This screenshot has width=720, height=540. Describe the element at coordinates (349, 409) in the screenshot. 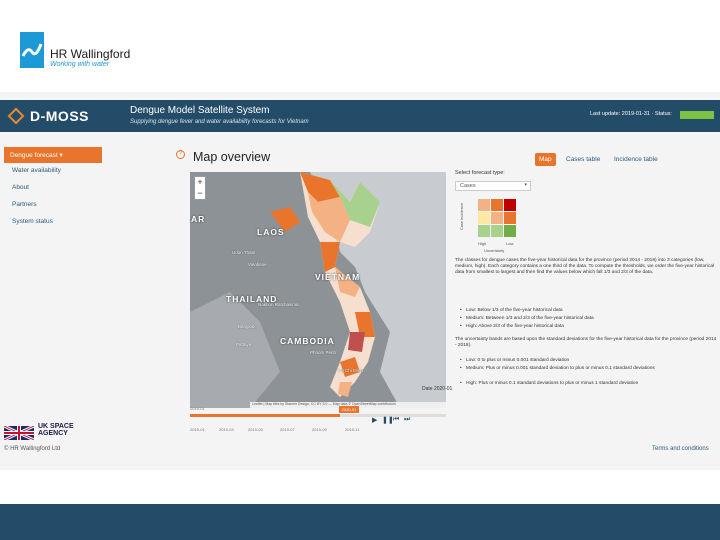

I see `timeline-current-marker: 2020-01` at that location.